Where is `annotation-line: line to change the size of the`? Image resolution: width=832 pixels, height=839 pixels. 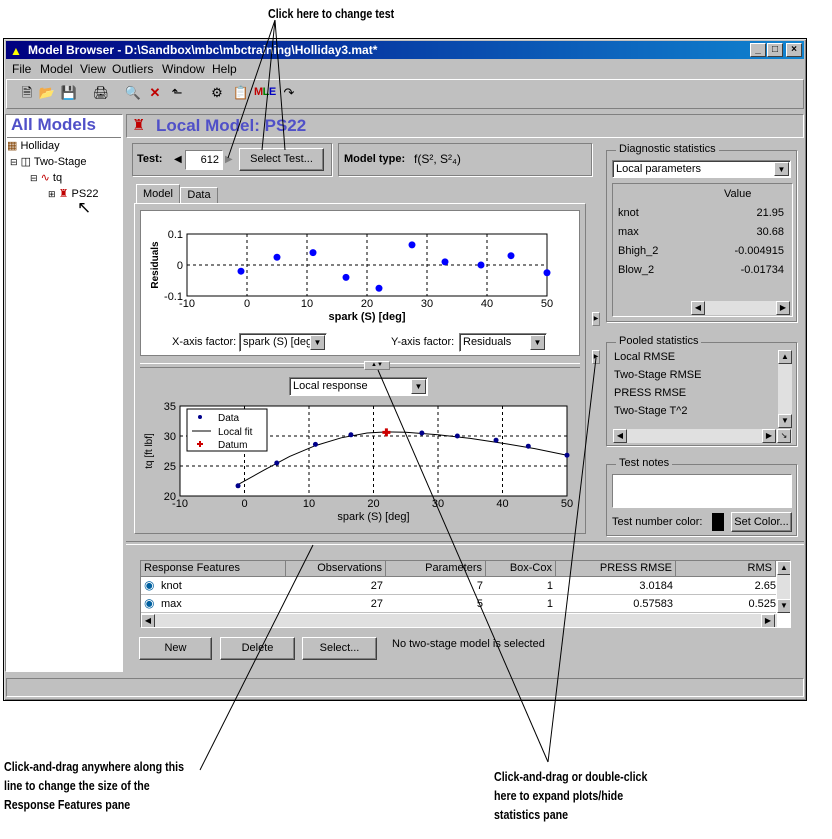
annotation-line: line to change the size of the is located at coordinates (77, 785).